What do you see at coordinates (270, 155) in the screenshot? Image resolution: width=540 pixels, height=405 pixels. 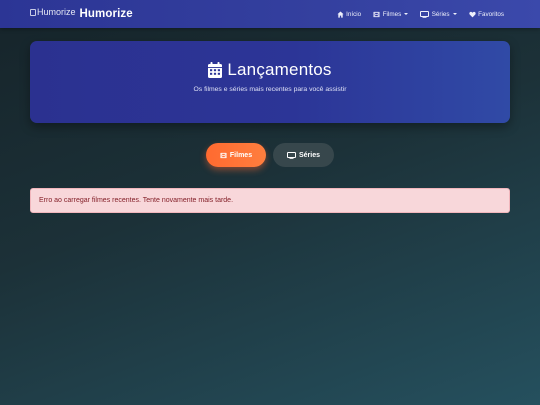 I see `category-tabs: Filmes Séries` at bounding box center [270, 155].